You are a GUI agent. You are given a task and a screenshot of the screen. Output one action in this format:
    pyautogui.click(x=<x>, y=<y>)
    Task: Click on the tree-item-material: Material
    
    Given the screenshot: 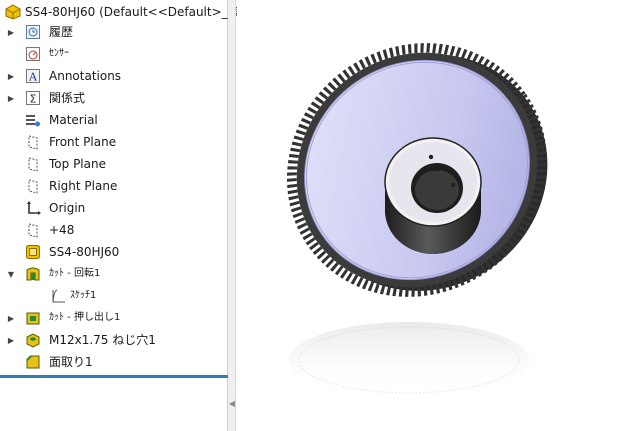 What is the action you would take?
    pyautogui.click(x=114, y=120)
    